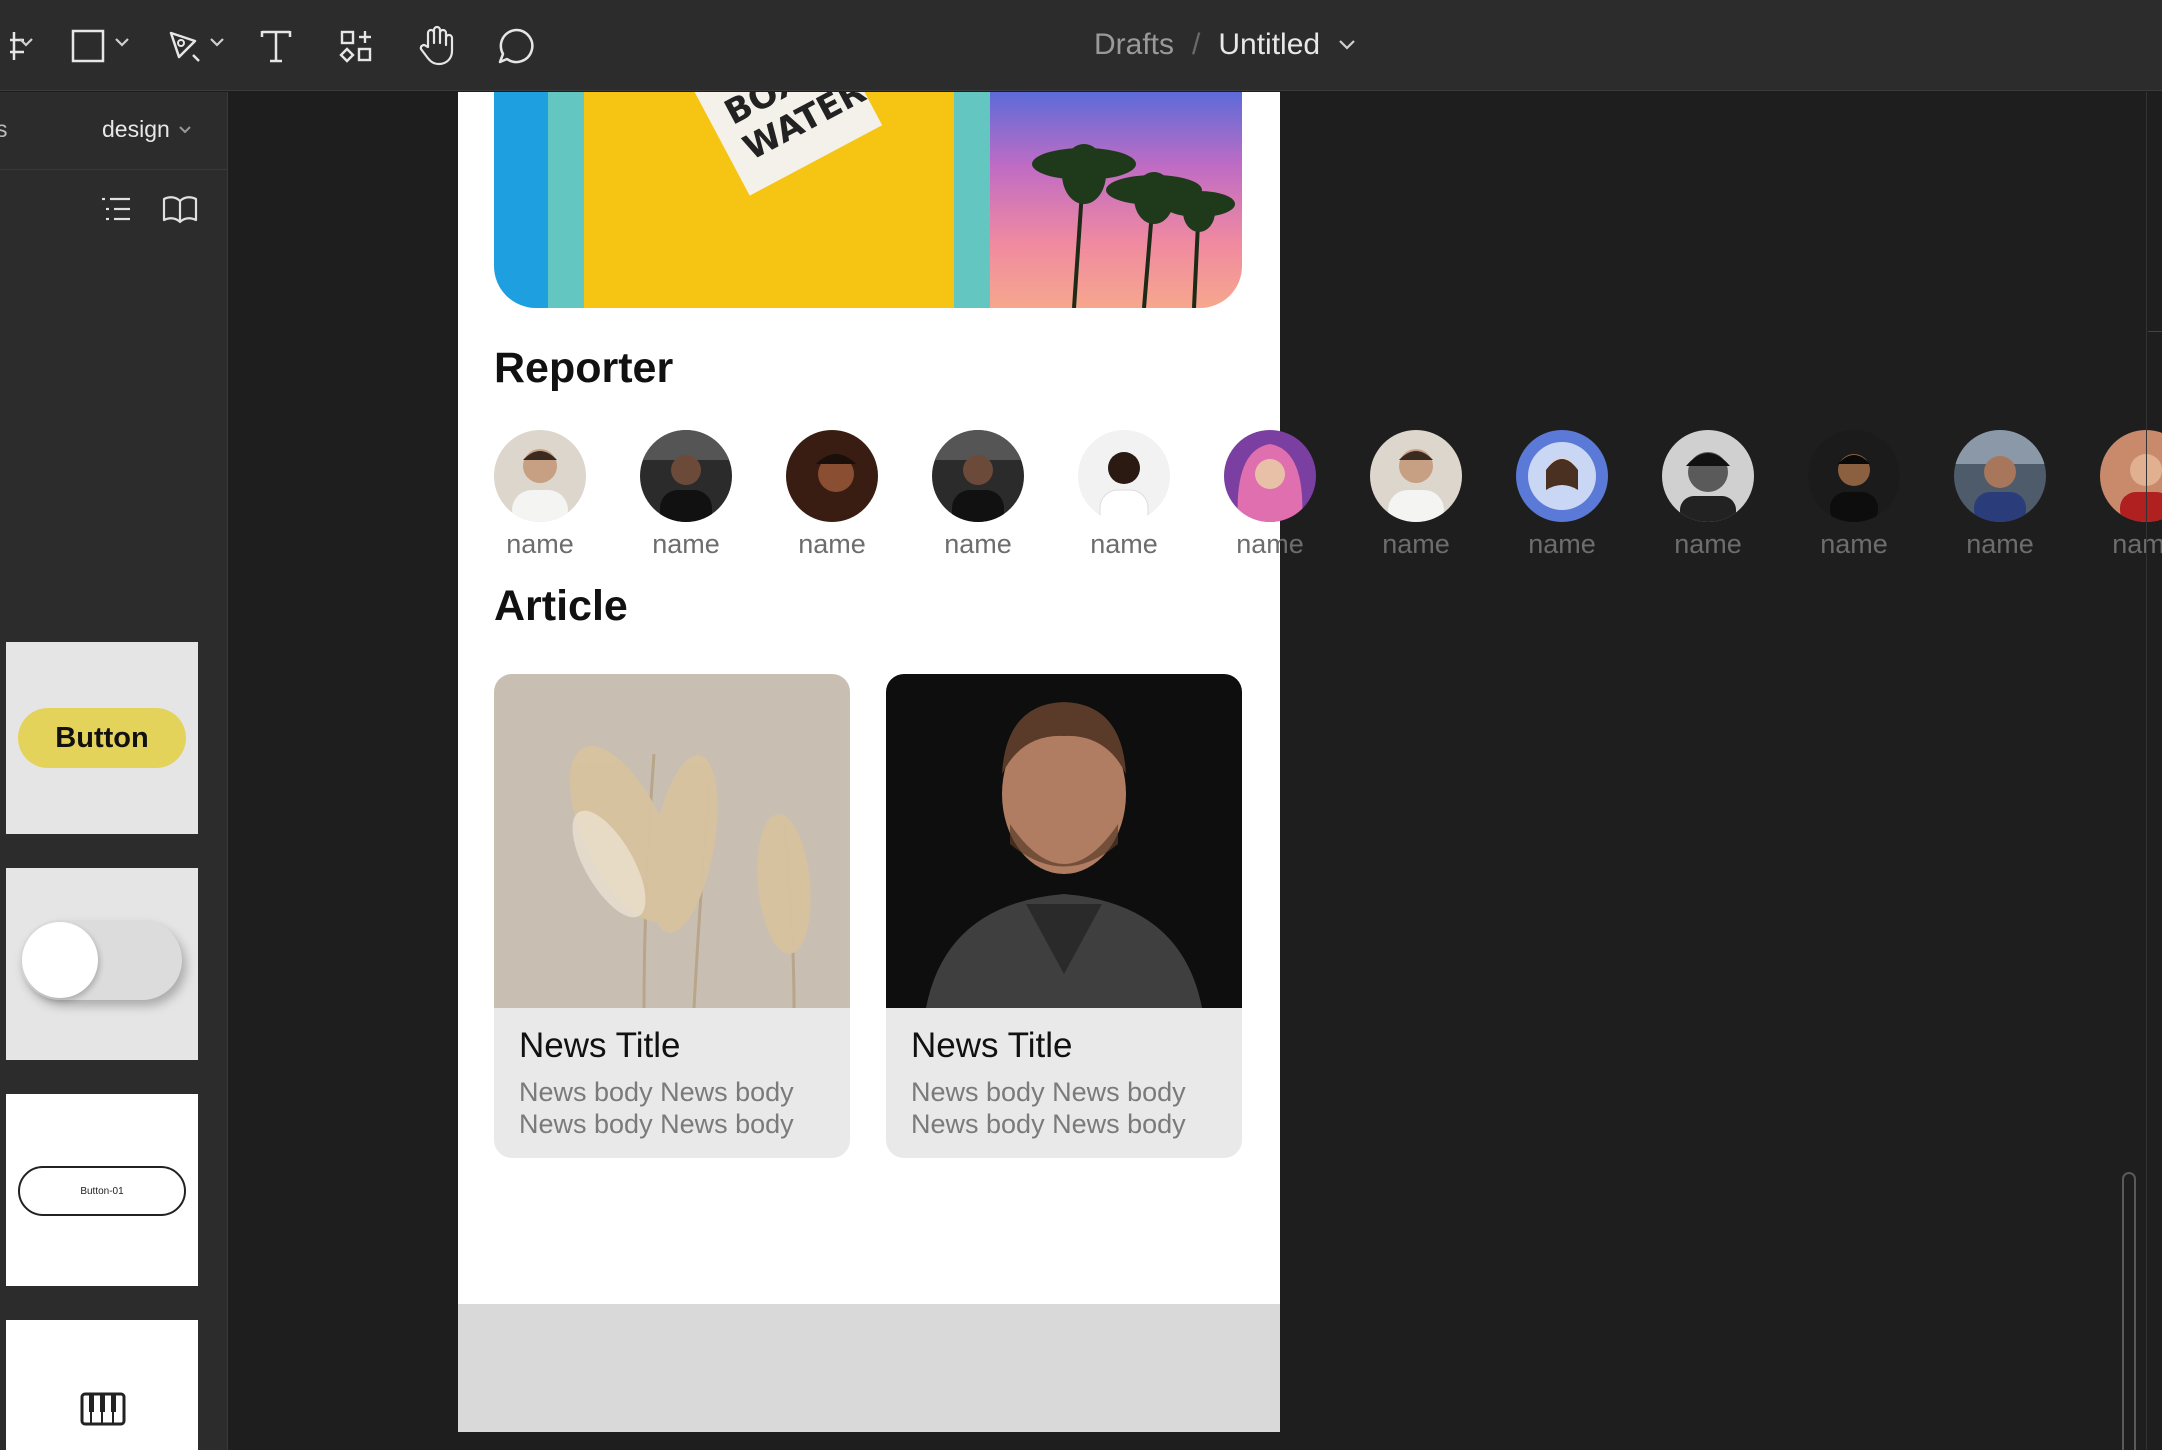 This screenshot has width=2162, height=1450. I want to click on tab-design-label: design, so click(136, 129).